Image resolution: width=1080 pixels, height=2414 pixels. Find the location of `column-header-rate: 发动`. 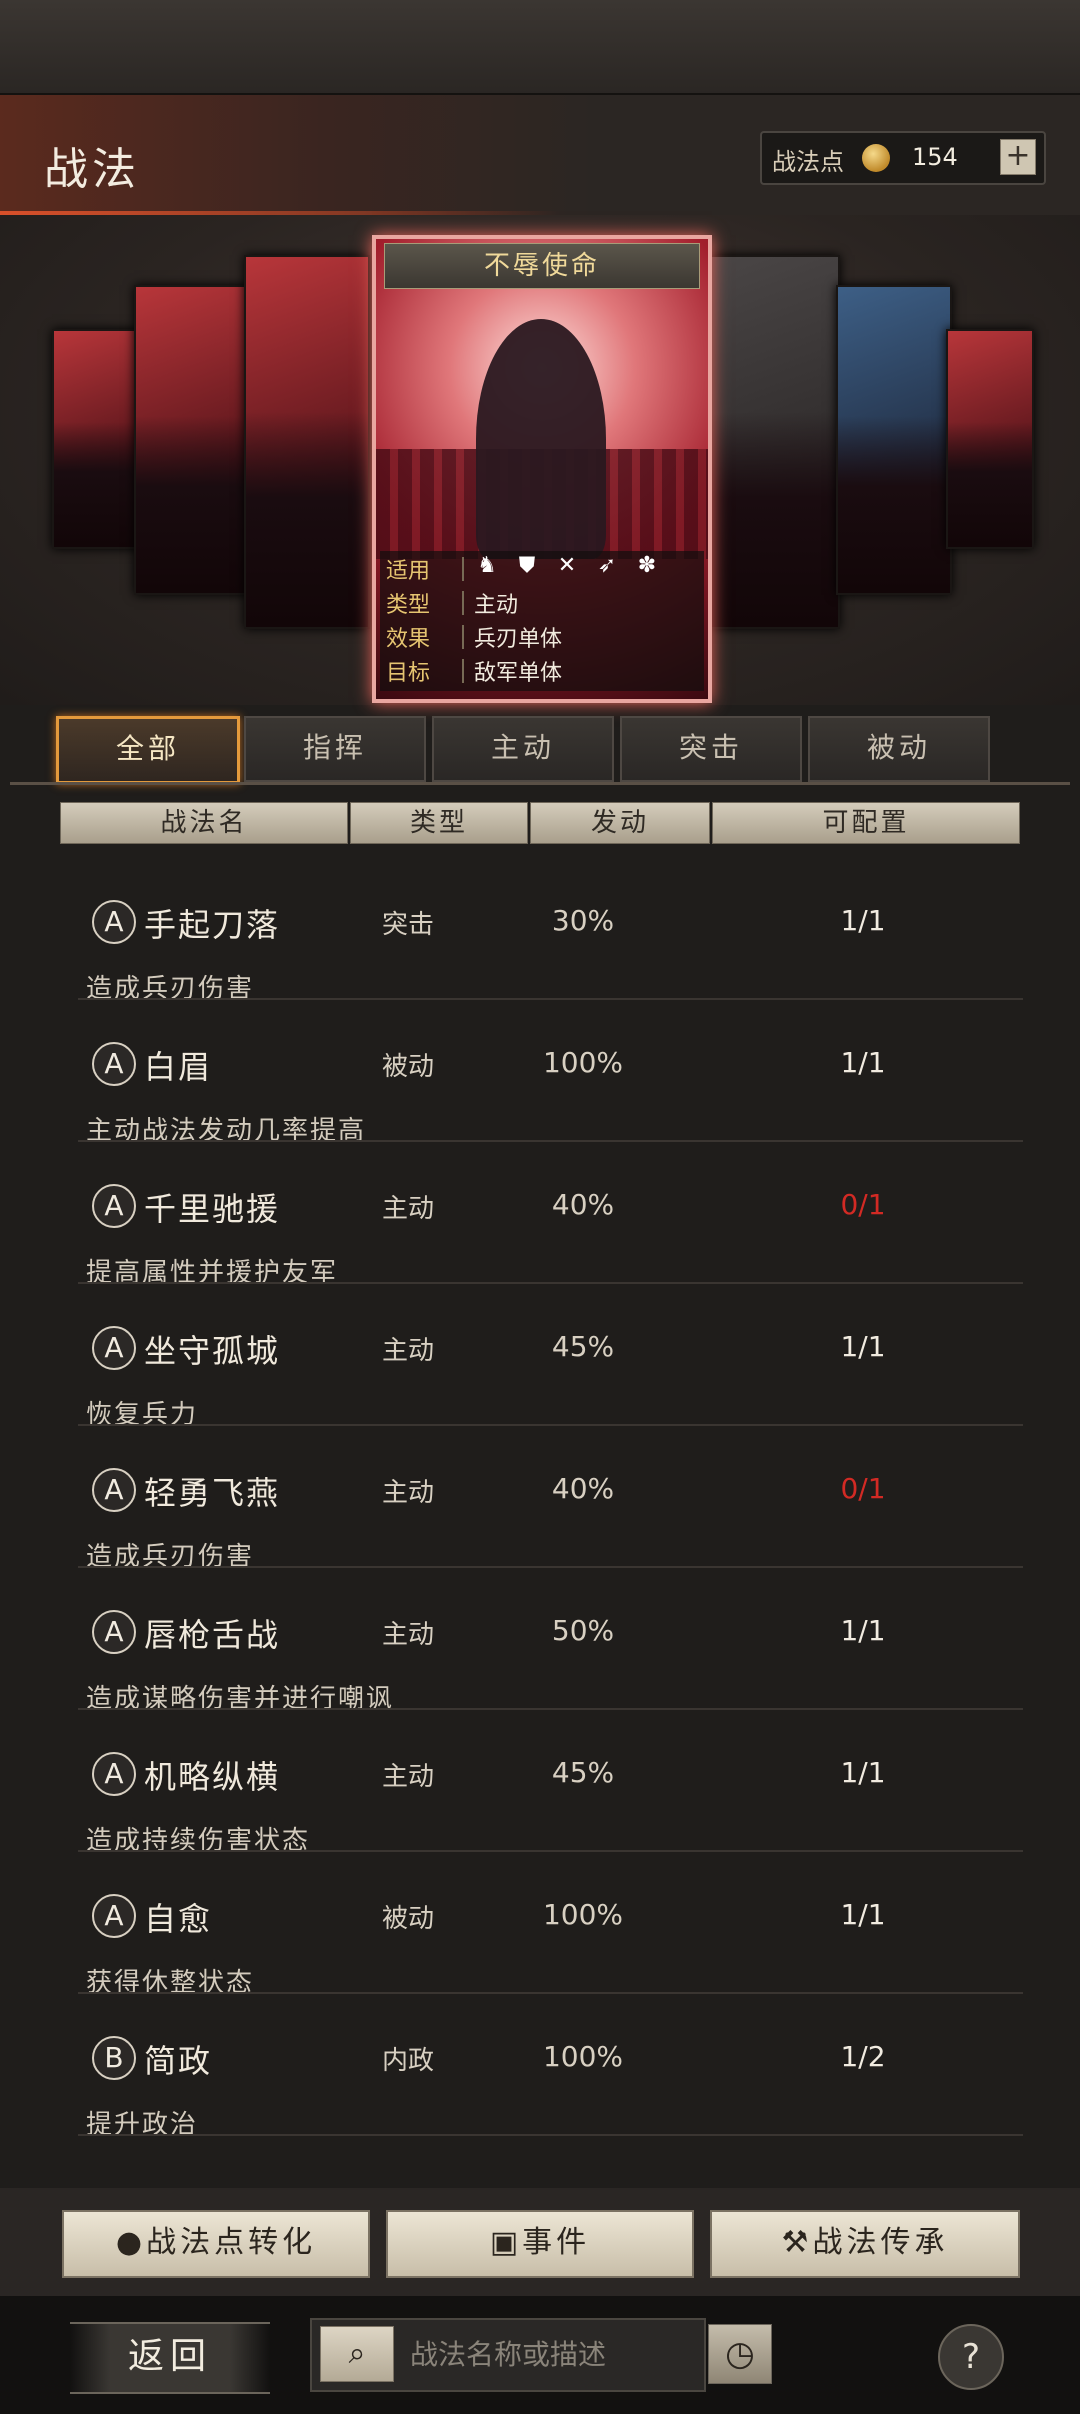

column-header-rate: 发动 is located at coordinates (620, 823).